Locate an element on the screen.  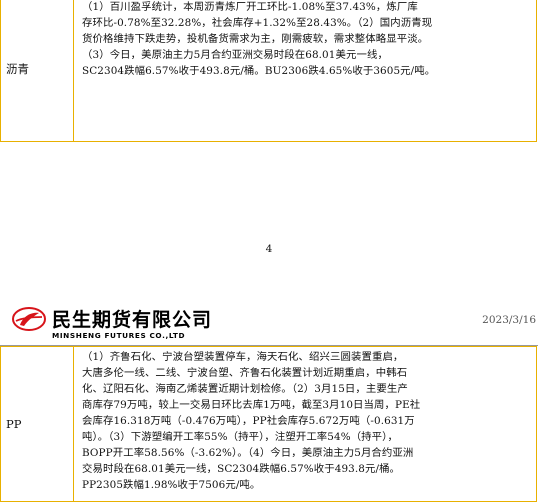
text-line: 货价格维持下跌走势，投机备货需求为主，刚需疲软，需求整体略显平淡。 is located at coordinates (255, 39).